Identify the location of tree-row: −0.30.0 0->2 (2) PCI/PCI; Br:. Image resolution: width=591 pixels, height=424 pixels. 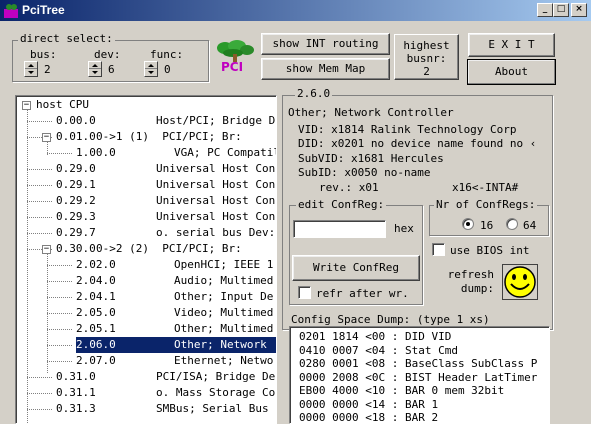
(146, 249).